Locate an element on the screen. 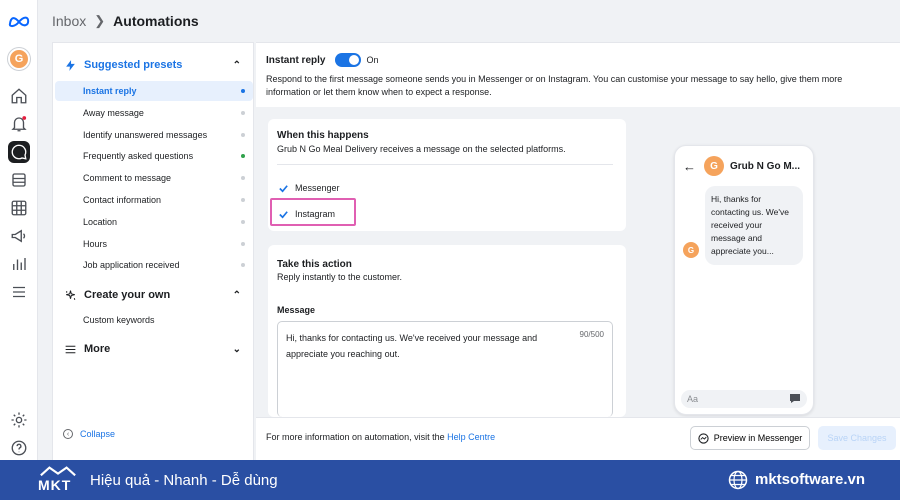 This screenshot has width=900, height=500. sparkle-icon is located at coordinates (70, 295).